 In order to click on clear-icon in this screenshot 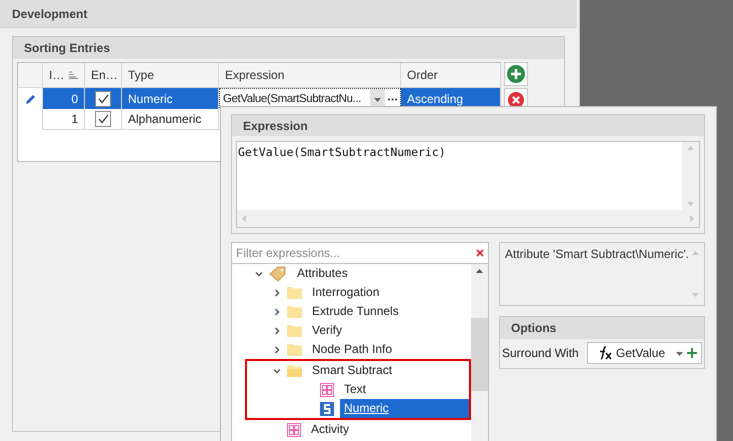, I will do `click(480, 253)`.